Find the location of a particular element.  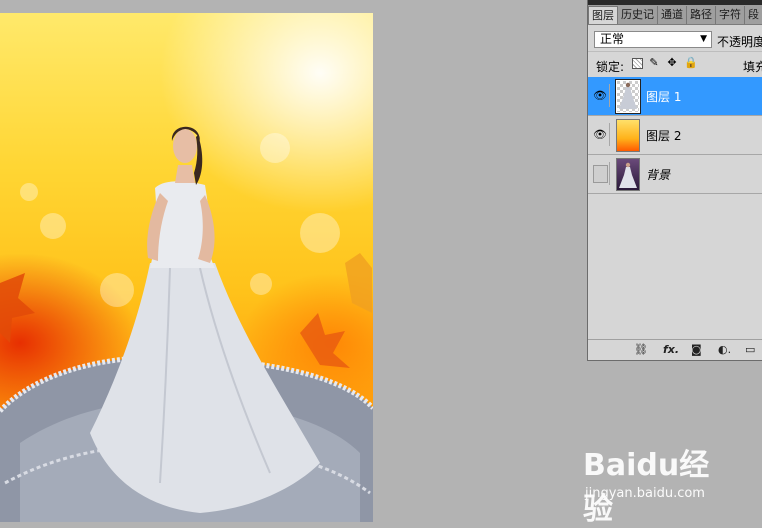

tab-paragraph: 段 is located at coordinates (753, 15).